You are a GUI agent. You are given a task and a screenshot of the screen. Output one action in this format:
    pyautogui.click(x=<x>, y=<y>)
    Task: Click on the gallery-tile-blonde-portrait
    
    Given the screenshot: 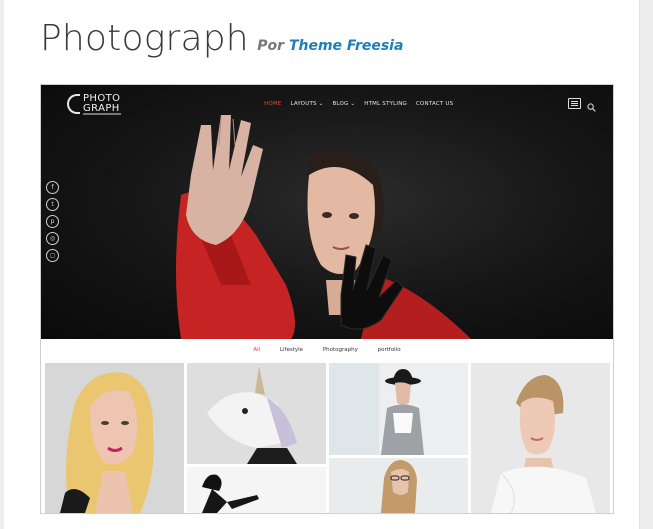 What is the action you would take?
    pyautogui.click(x=114, y=438)
    